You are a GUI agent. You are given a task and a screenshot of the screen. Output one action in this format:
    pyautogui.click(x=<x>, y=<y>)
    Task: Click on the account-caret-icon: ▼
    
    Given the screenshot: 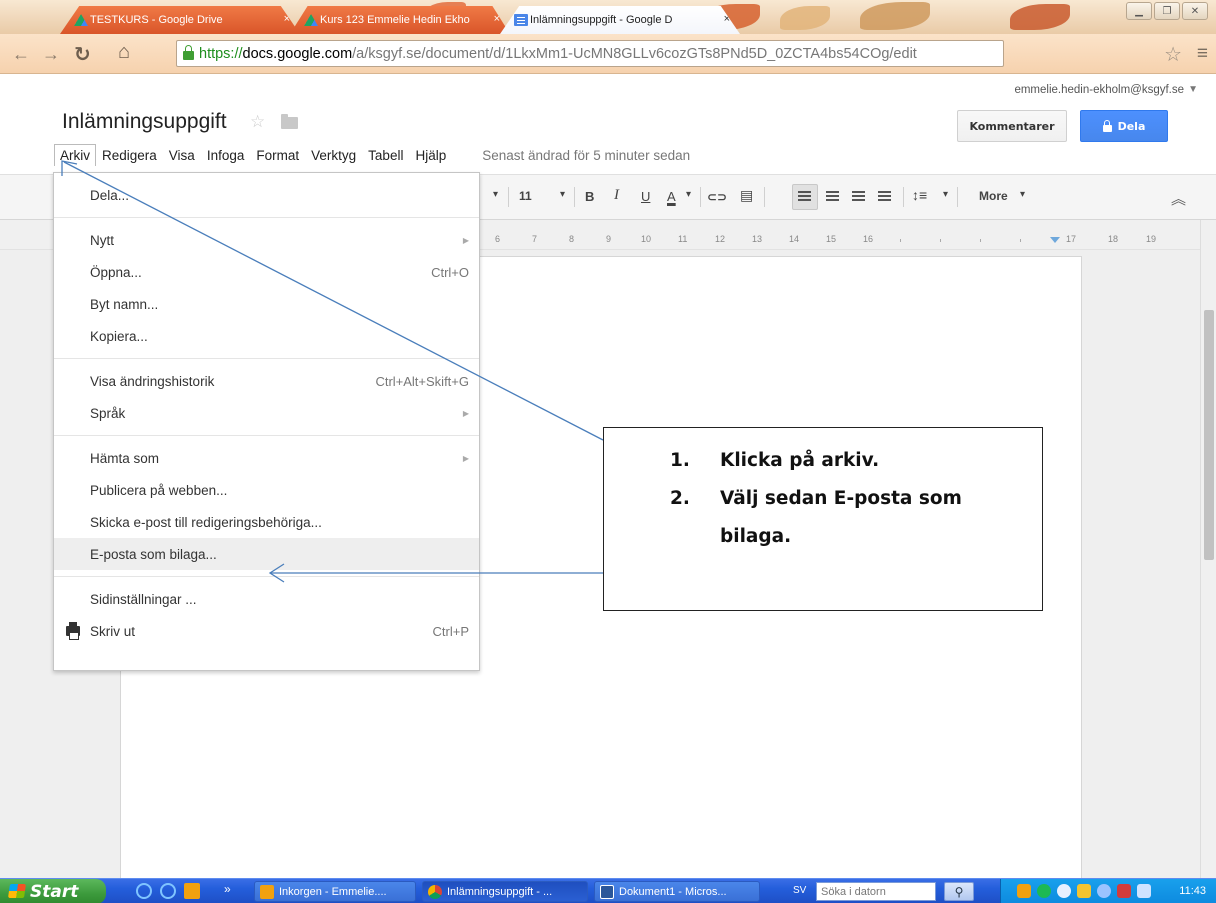 What is the action you would take?
    pyautogui.click(x=1193, y=89)
    